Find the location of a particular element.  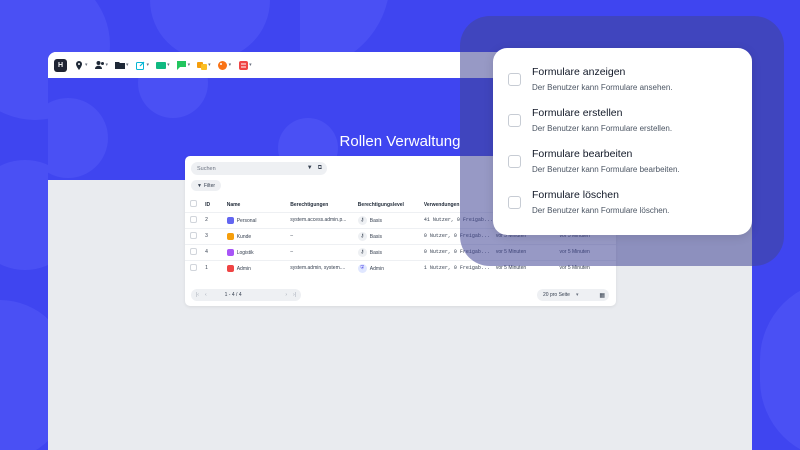

filter-icon: ▼ is located at coordinates (310, 168).